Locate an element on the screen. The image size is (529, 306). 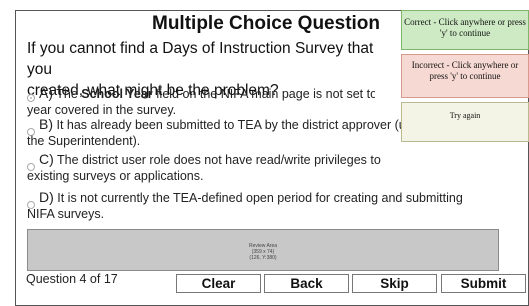
skip-button: Skip is located at coordinates (394, 283).